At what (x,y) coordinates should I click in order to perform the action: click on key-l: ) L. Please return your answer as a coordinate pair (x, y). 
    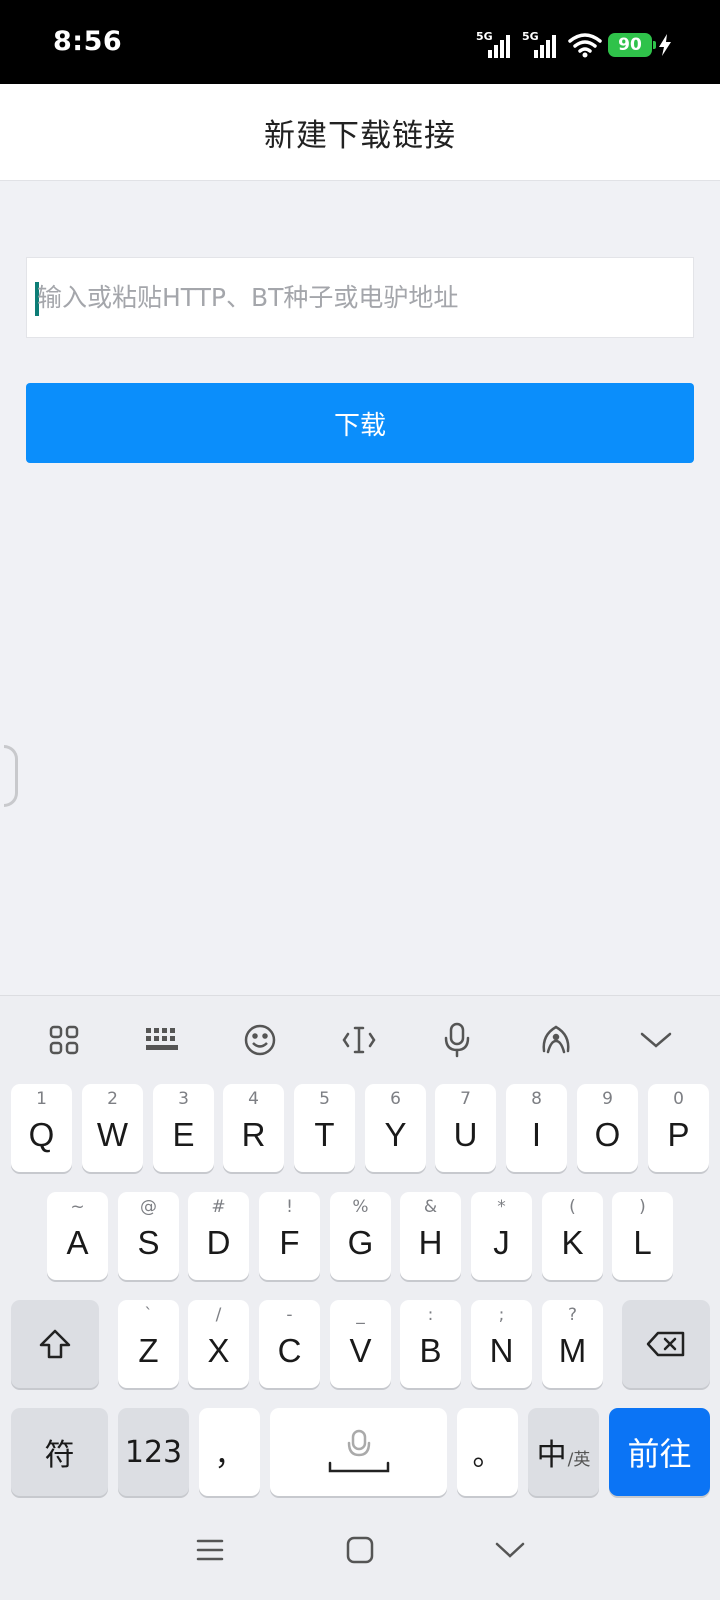
    Looking at the image, I should click on (642, 1236).